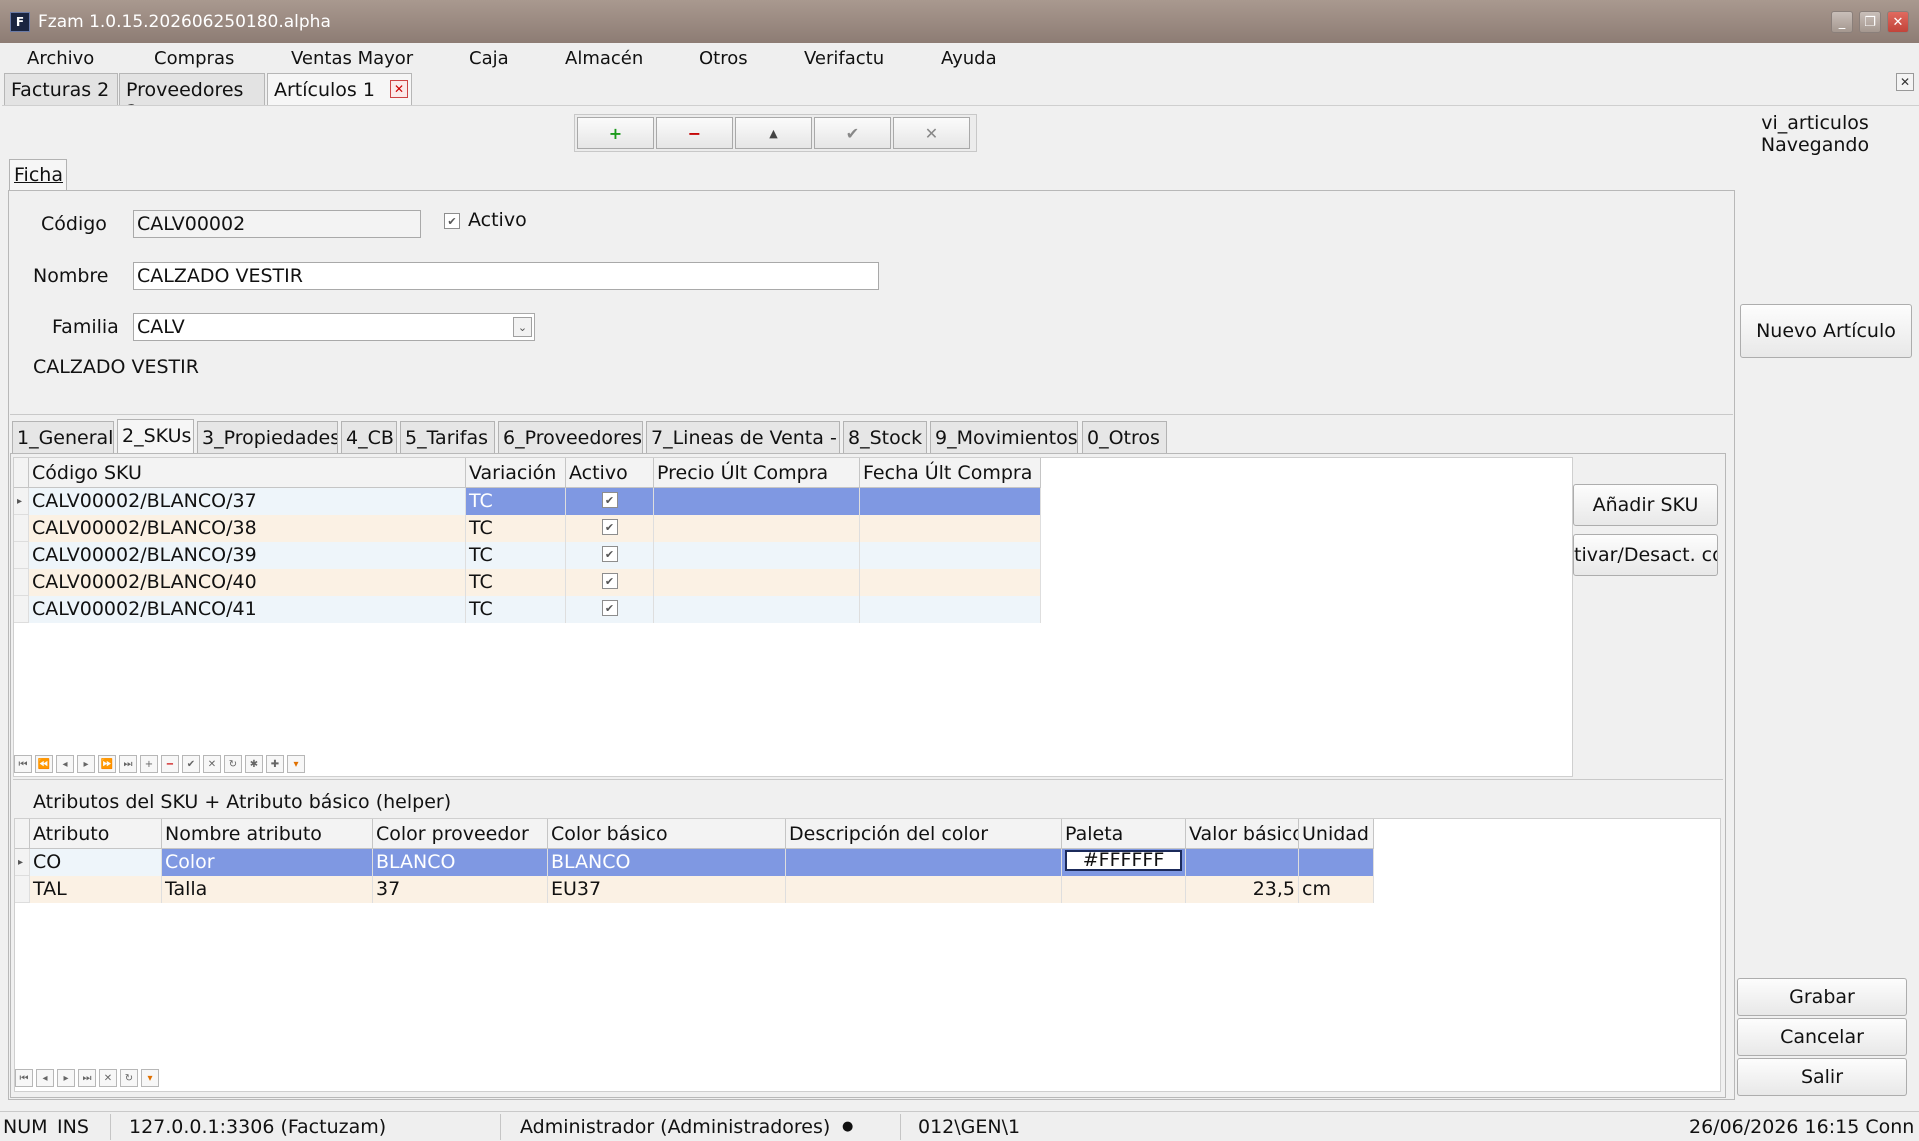 The height and width of the screenshot is (1141, 1919). Describe the element at coordinates (1004, 437) in the screenshot. I see `tab-movimientos: 9_Movimientos` at that location.